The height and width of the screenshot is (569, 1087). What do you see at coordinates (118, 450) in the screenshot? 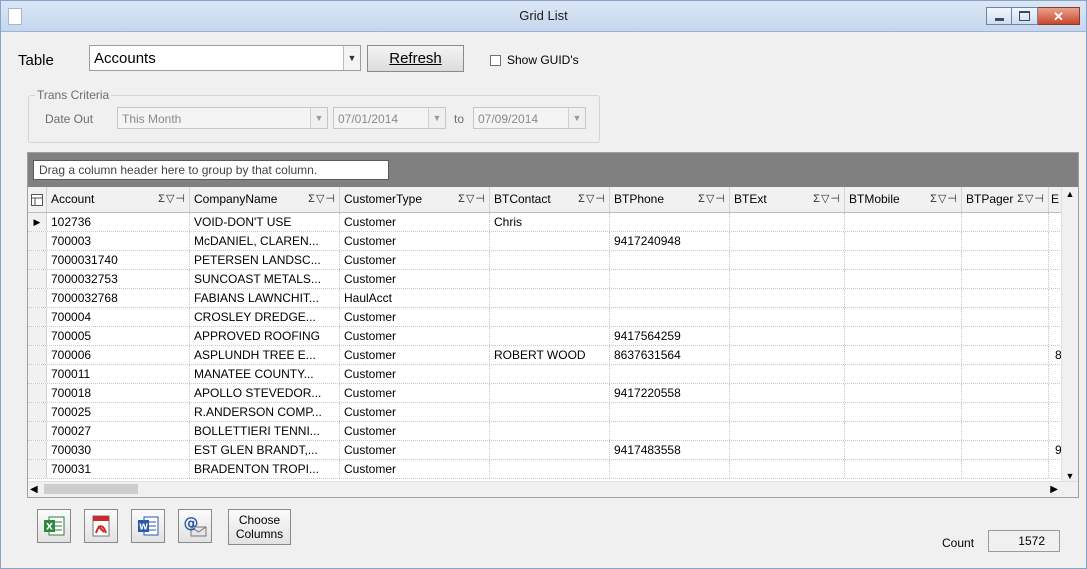
I see `cell-account: 700030` at bounding box center [118, 450].